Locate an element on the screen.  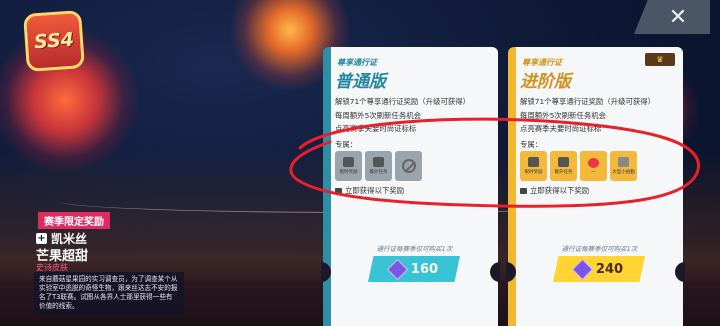
exclusive-rewards: 限时奖励 额外任务 — 大型小伯勤 is located at coordinates (578, 166).